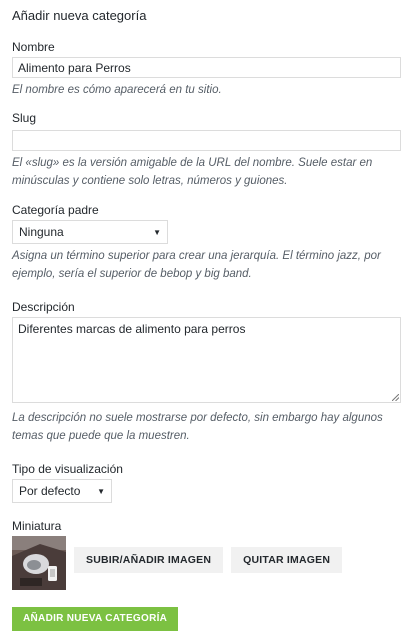 The width and height of the screenshot is (419, 633). Describe the element at coordinates (149, 560) in the screenshot. I see `upload-image-button: SUBIR/AÑADIR IMAGEN` at that location.